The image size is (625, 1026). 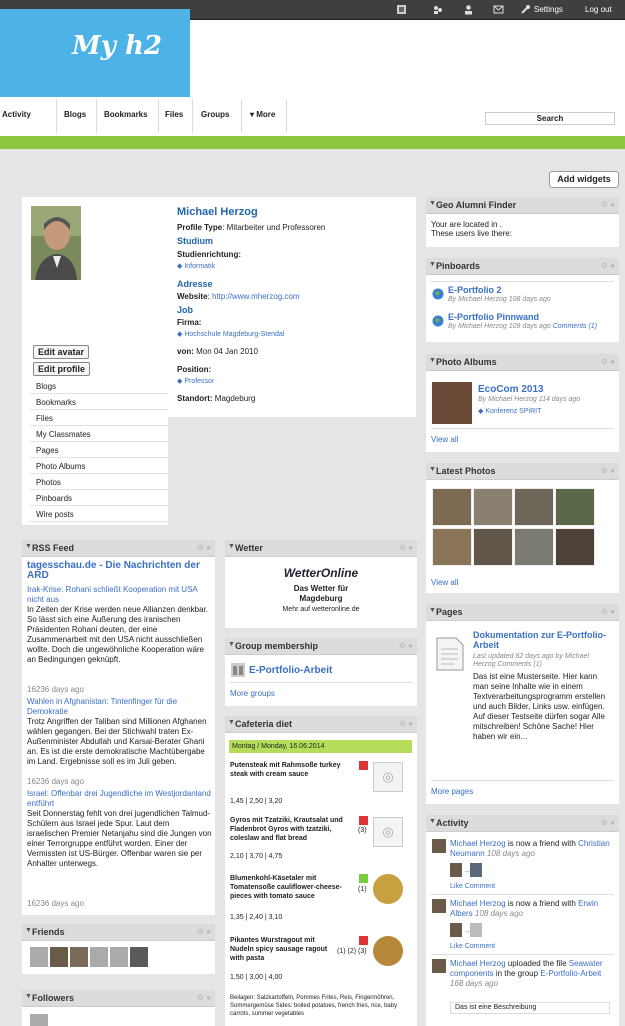 I want to click on position-value: Professor, so click(x=199, y=381).